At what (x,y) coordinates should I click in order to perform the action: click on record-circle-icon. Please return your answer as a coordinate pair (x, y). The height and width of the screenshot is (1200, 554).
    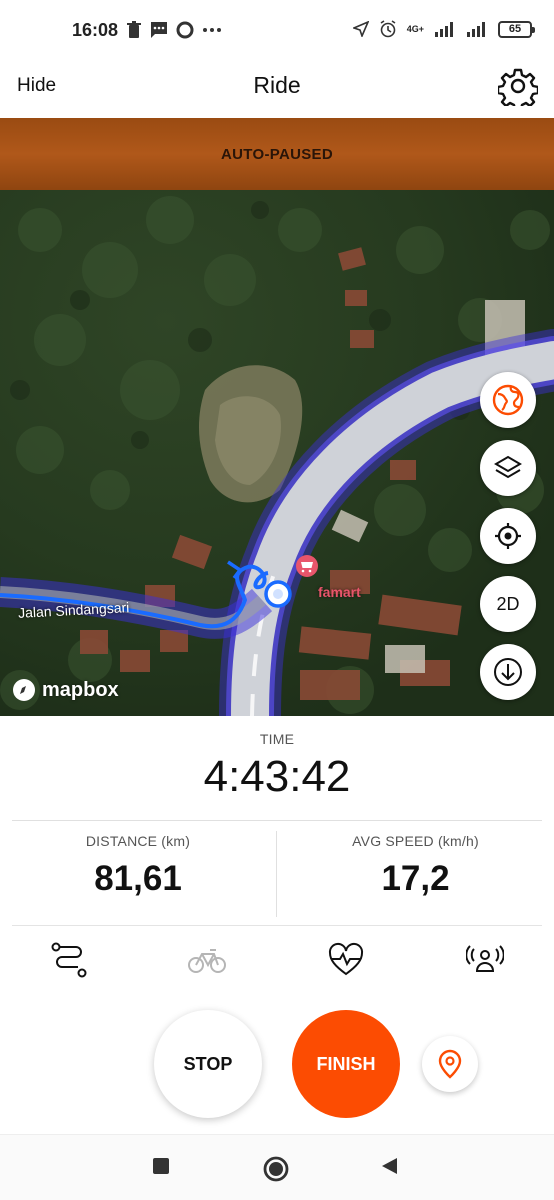
    Looking at the image, I should click on (185, 30).